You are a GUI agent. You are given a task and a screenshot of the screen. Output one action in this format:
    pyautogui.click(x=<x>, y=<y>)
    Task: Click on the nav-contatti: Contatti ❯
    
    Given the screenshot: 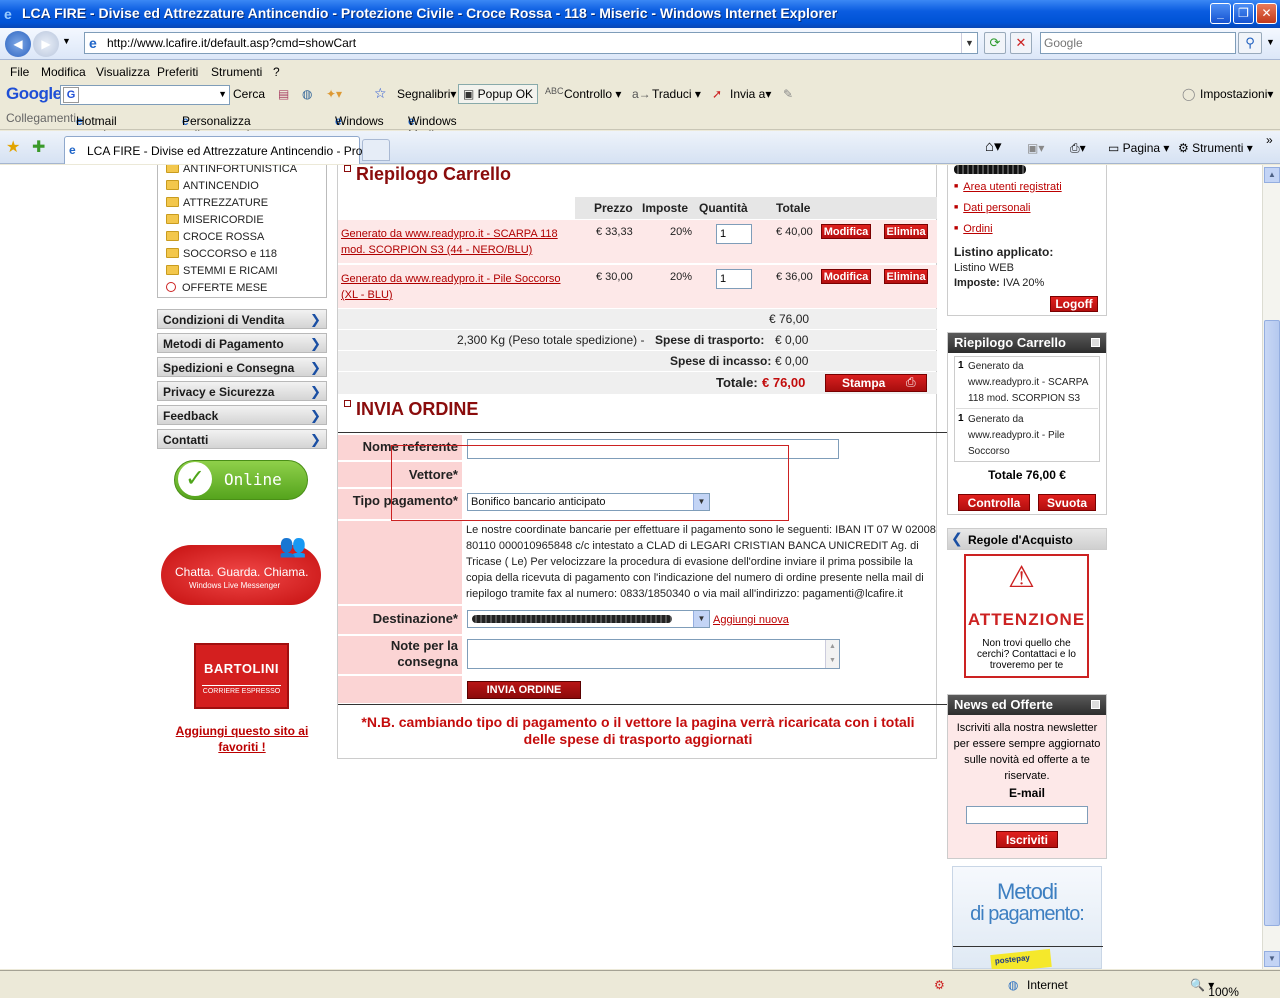 What is the action you would take?
    pyautogui.click(x=242, y=439)
    